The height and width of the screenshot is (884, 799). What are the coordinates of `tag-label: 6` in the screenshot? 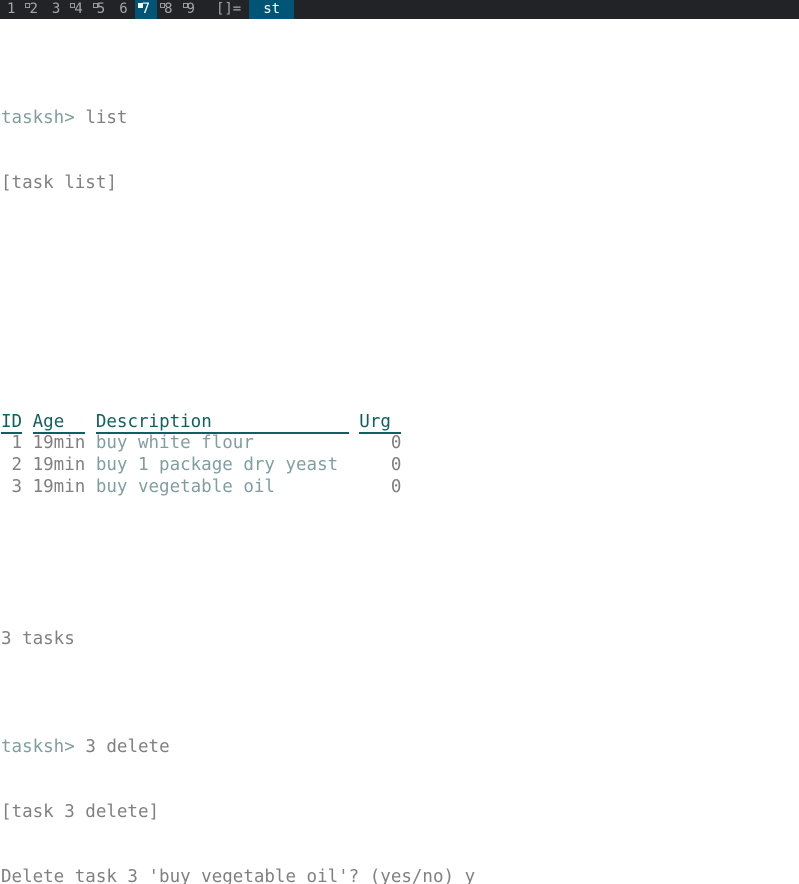 It's located at (123, 9).